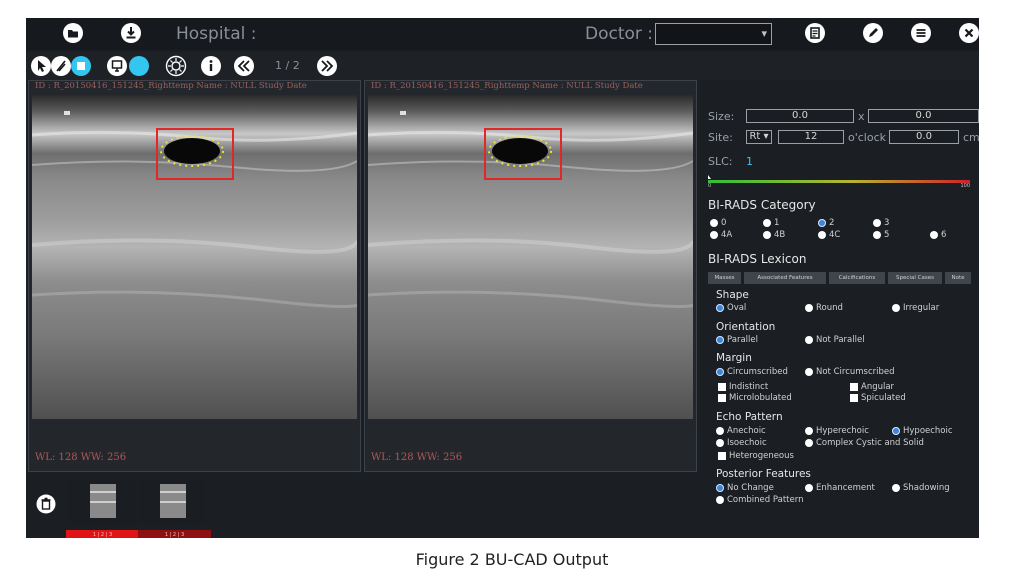 The image size is (1024, 585). What do you see at coordinates (762, 205) in the screenshot?
I see `birads-category-title: BI-RADS Category` at bounding box center [762, 205].